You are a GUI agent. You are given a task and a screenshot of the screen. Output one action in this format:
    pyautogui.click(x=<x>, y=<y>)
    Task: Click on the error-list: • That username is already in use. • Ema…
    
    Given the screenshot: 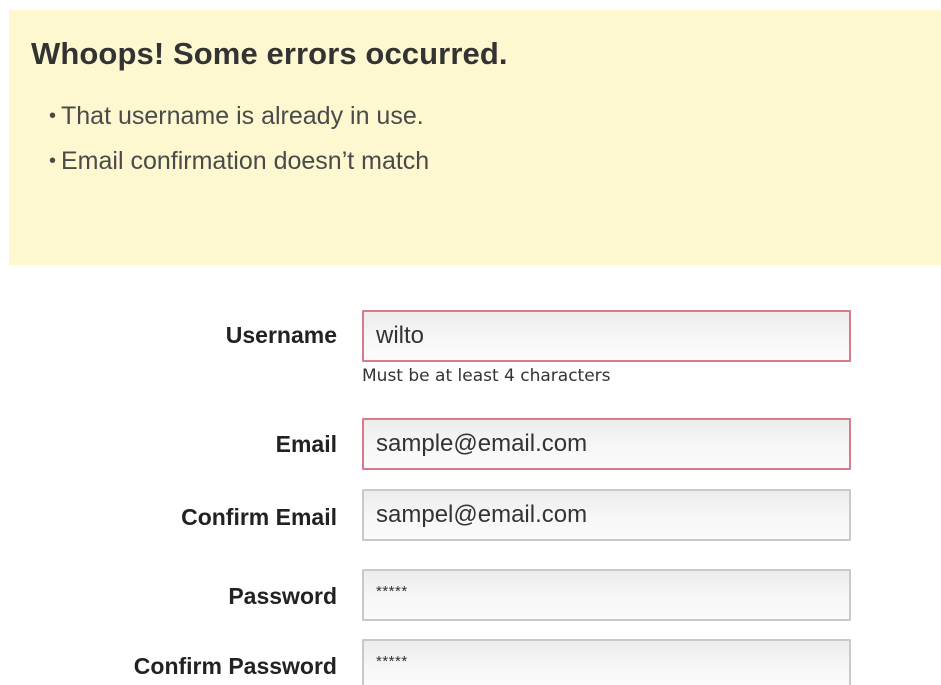 What is the action you would take?
    pyautogui.click(x=486, y=139)
    